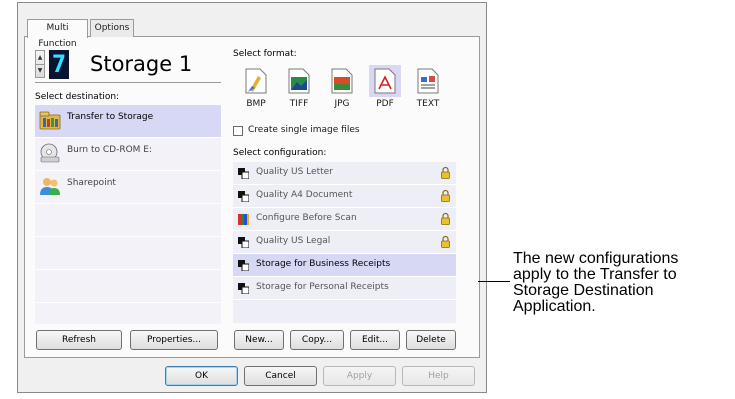 This screenshot has width=735, height=399. What do you see at coordinates (583, 290) in the screenshot?
I see `callout-line: Storage Destination` at bounding box center [583, 290].